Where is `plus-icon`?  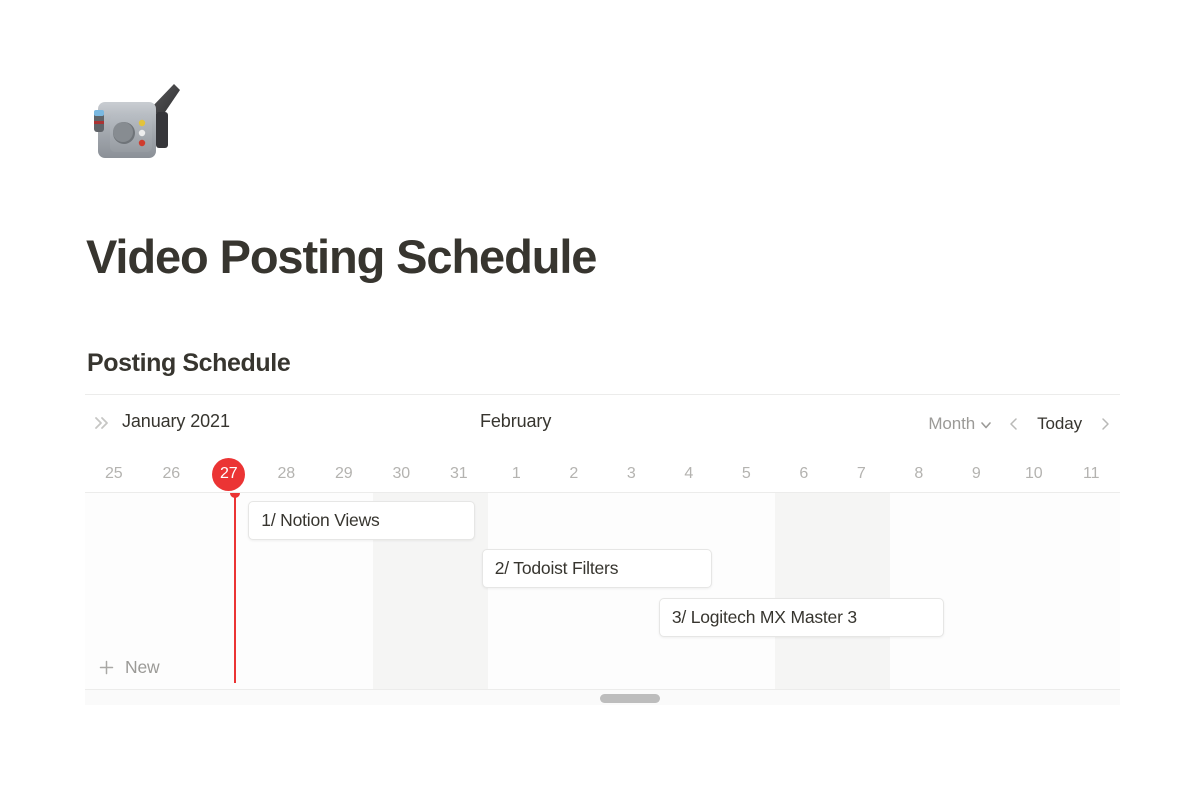
plus-icon is located at coordinates (106, 667).